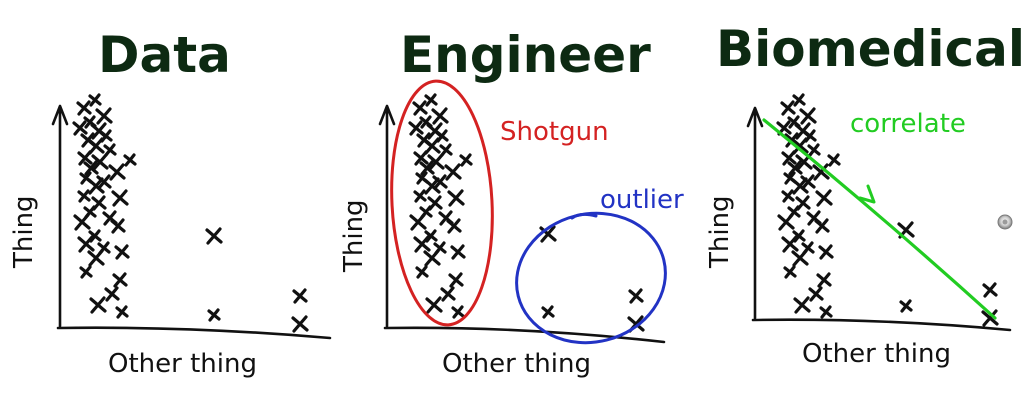 This screenshot has width=1024, height=415. I want to click on correlation-line, so click(879, 219).